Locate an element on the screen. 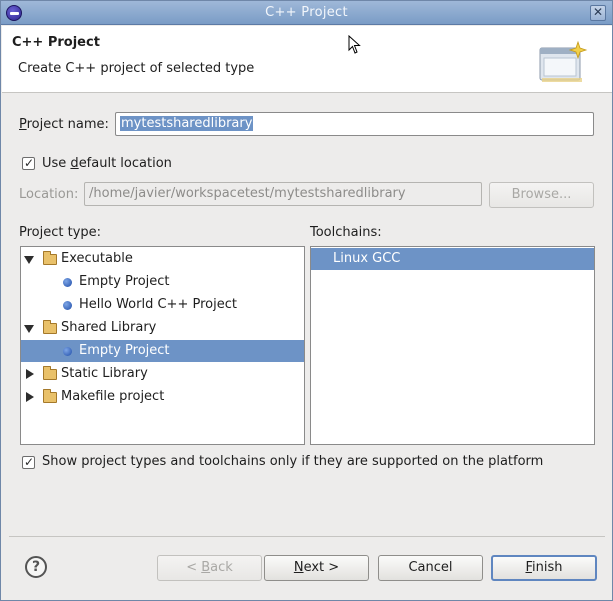 The width and height of the screenshot is (613, 601). tree-item-hello-world: Hello World C++ Project is located at coordinates (162, 305).